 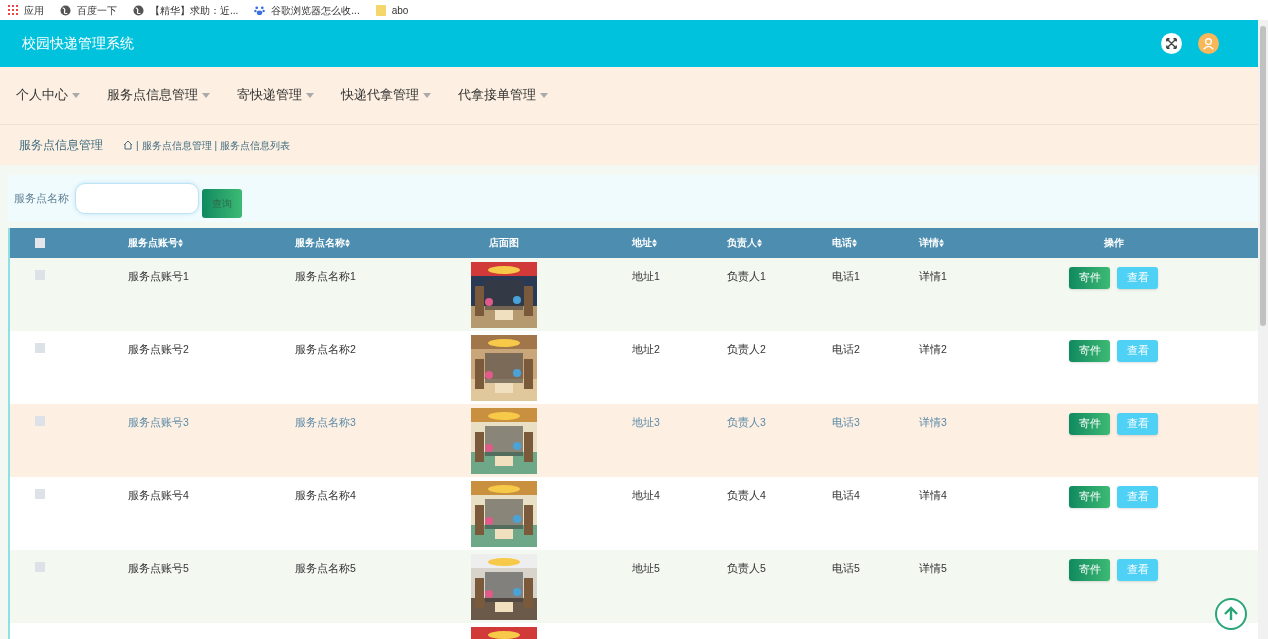 What do you see at coordinates (646, 495) in the screenshot?
I see `table-cell: 地址4` at bounding box center [646, 495].